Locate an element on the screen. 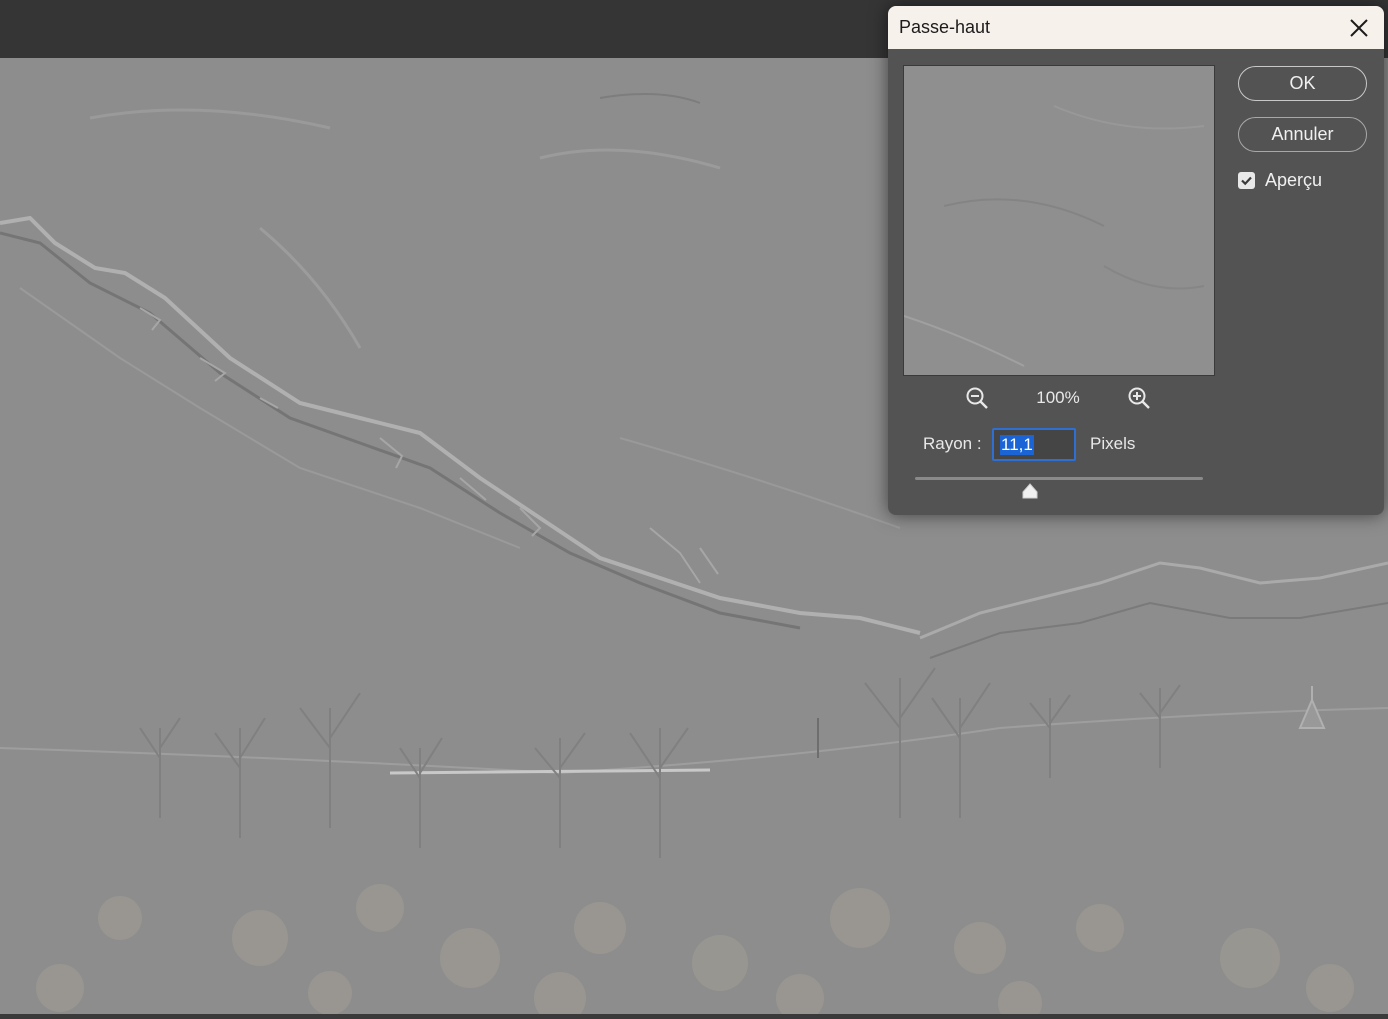  preview-checkbox is located at coordinates (1246, 180).